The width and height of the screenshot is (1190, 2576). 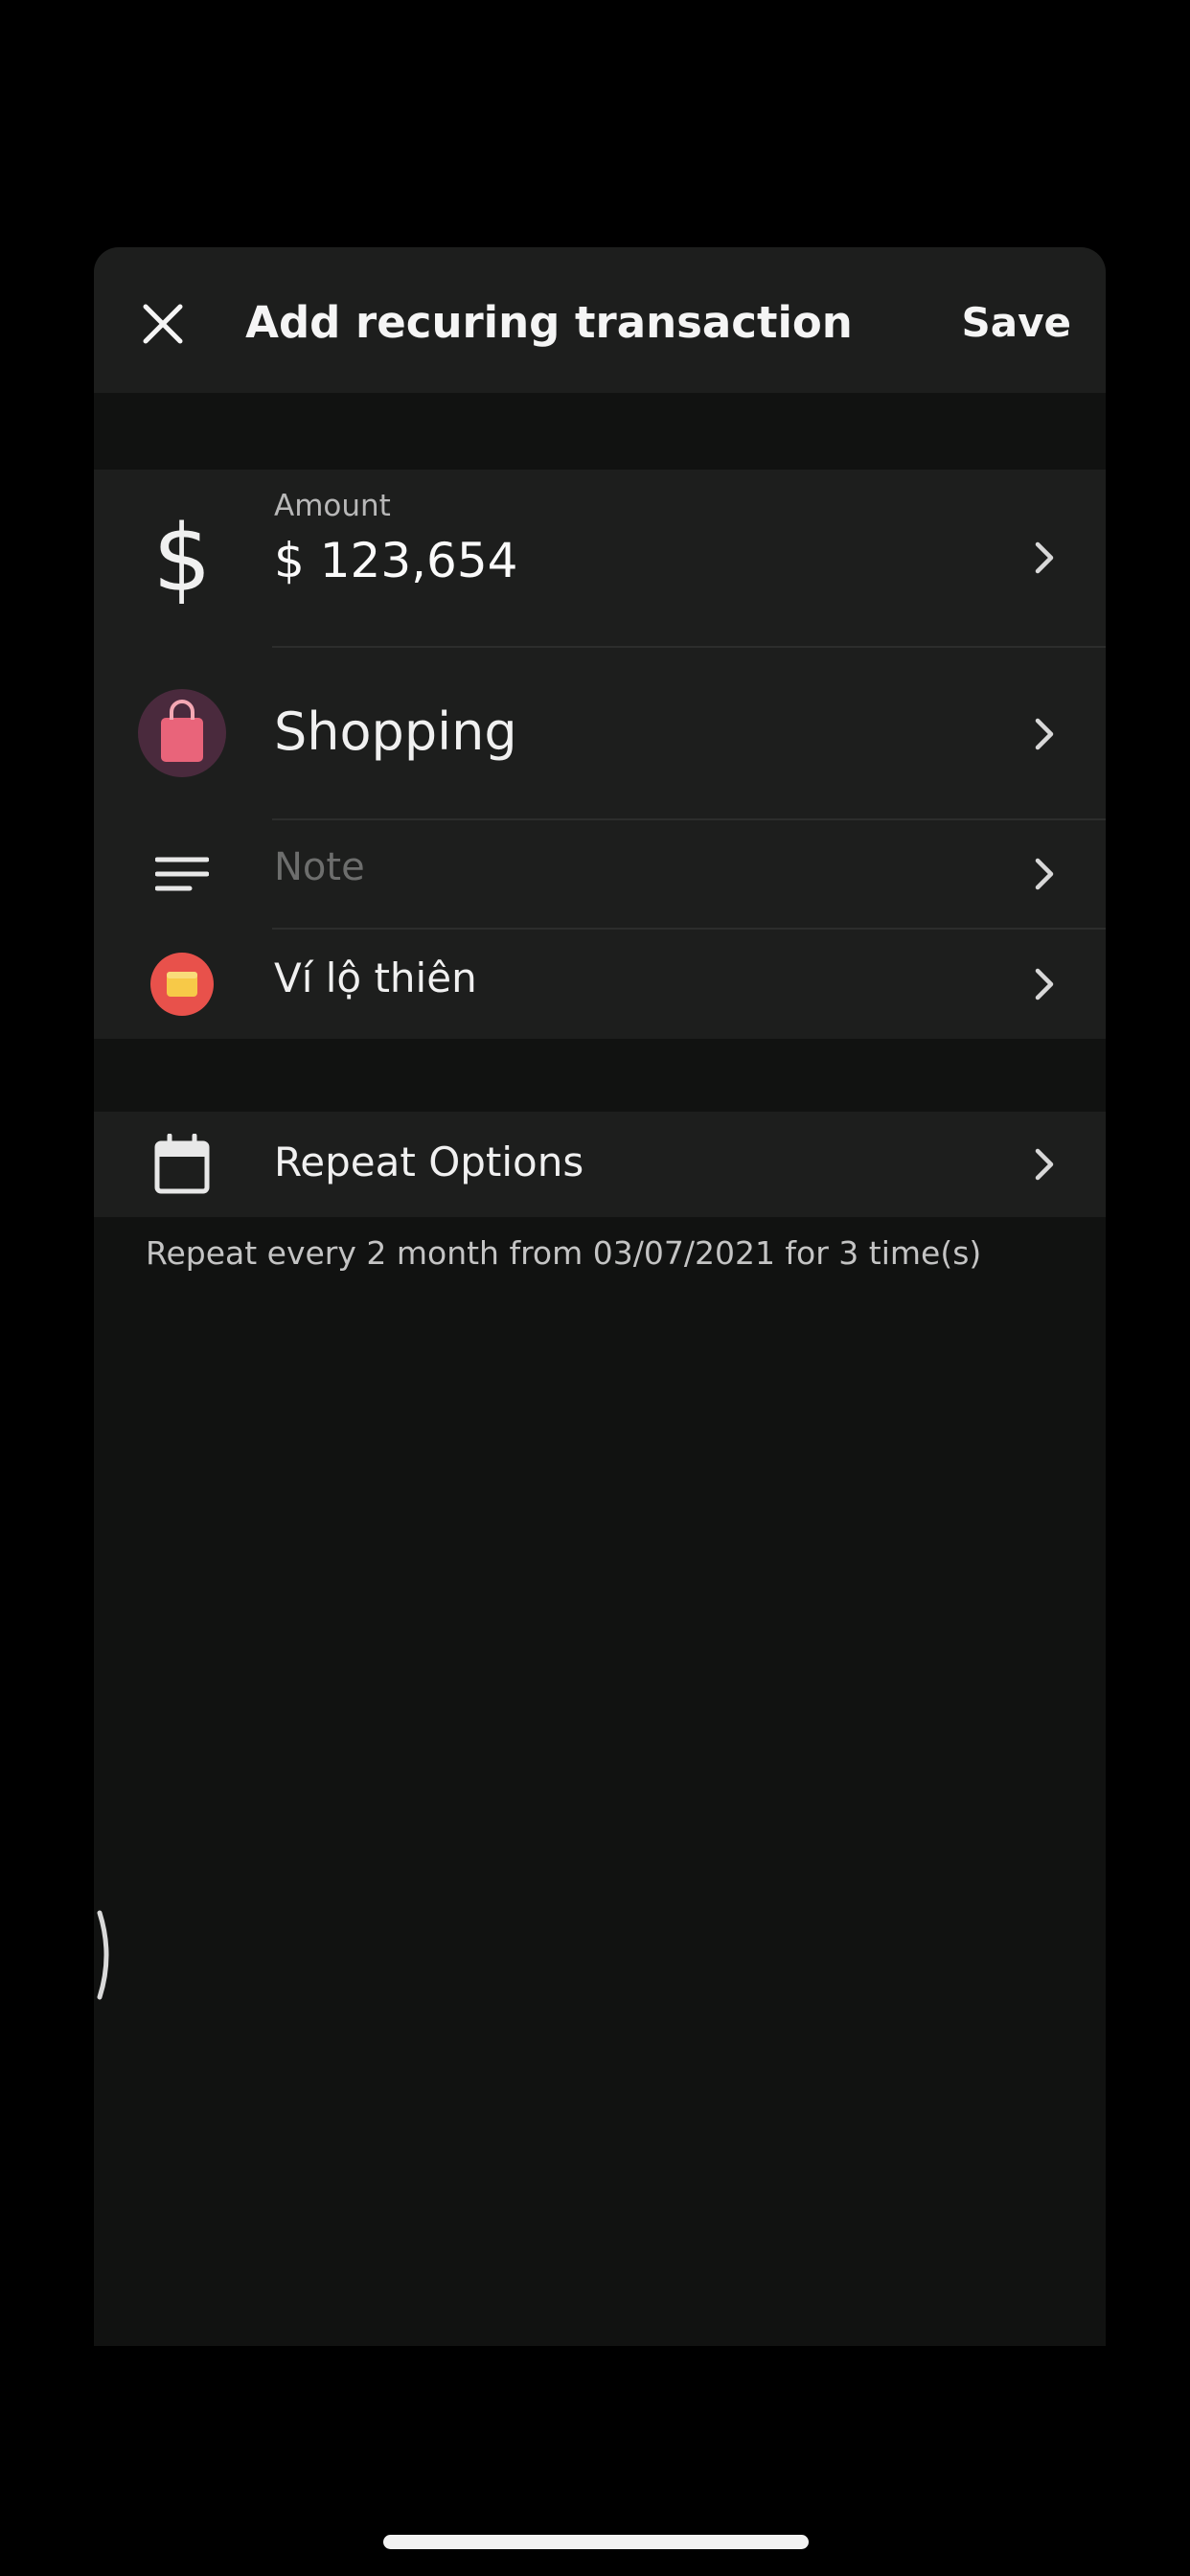 What do you see at coordinates (333, 506) in the screenshot?
I see `amount-label: Amount` at bounding box center [333, 506].